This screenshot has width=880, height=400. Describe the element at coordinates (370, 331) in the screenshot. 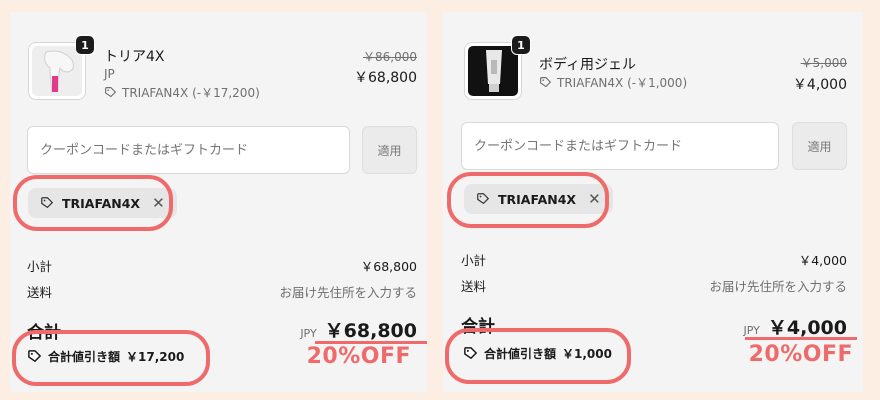

I see `total-amount: ￥68,800` at that location.